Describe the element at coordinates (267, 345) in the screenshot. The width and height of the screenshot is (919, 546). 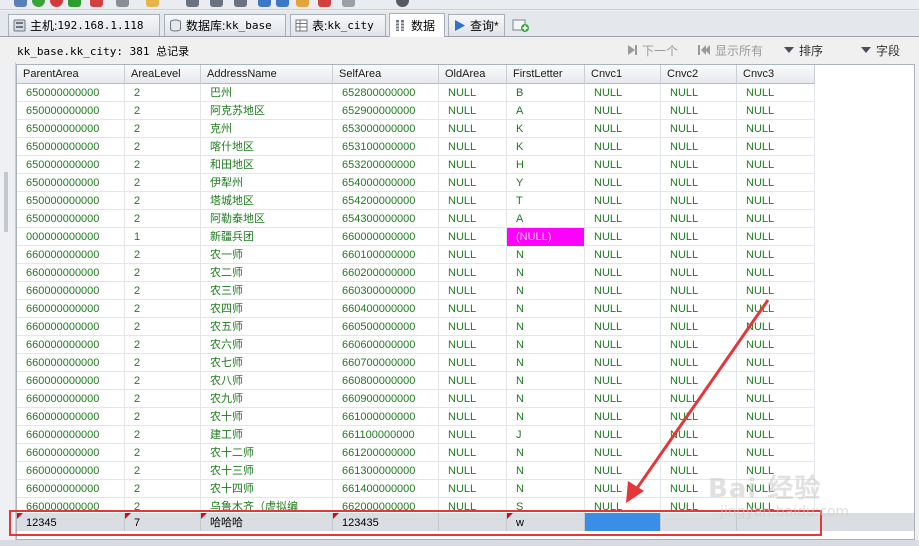
I see `cell-addressname: 农六师` at that location.